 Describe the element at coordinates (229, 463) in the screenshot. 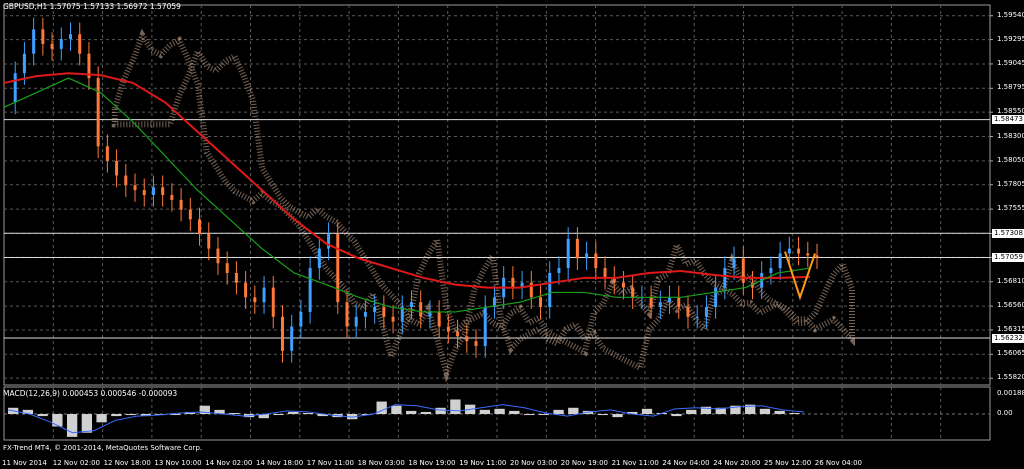

I see `time-axis-label: 14 Nov 02:00` at that location.